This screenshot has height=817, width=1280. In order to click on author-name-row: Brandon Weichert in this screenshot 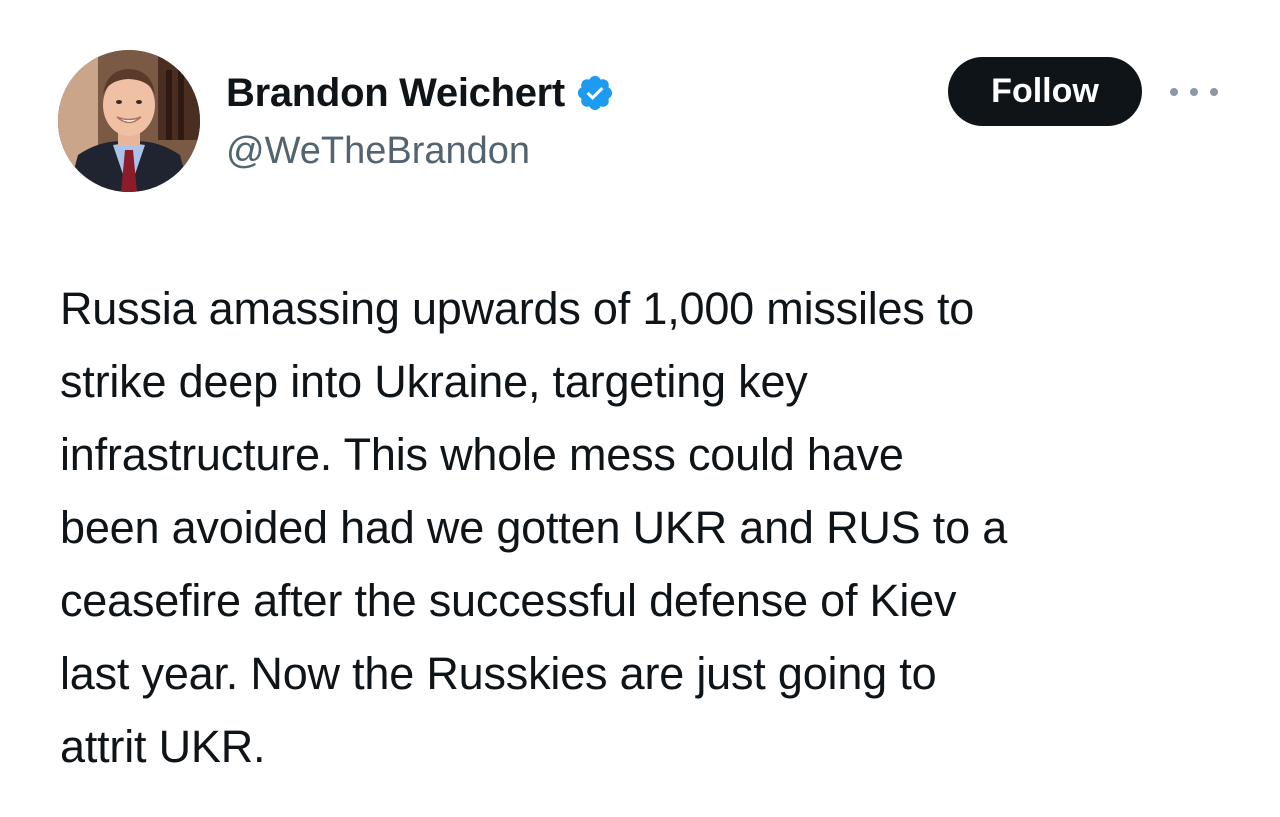, I will do `click(420, 93)`.